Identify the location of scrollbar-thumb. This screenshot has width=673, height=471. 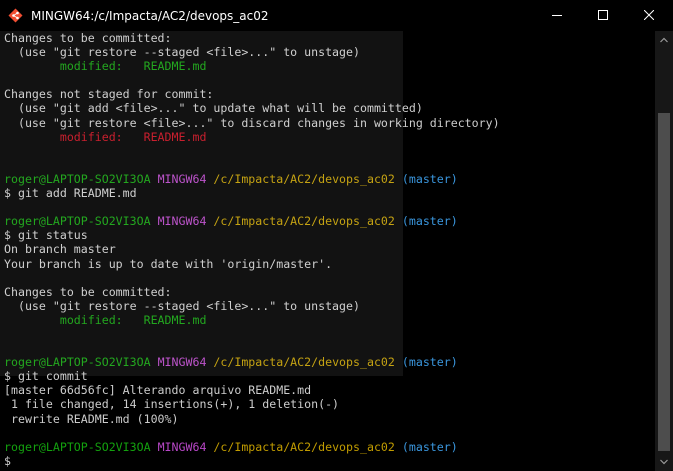
(664, 282).